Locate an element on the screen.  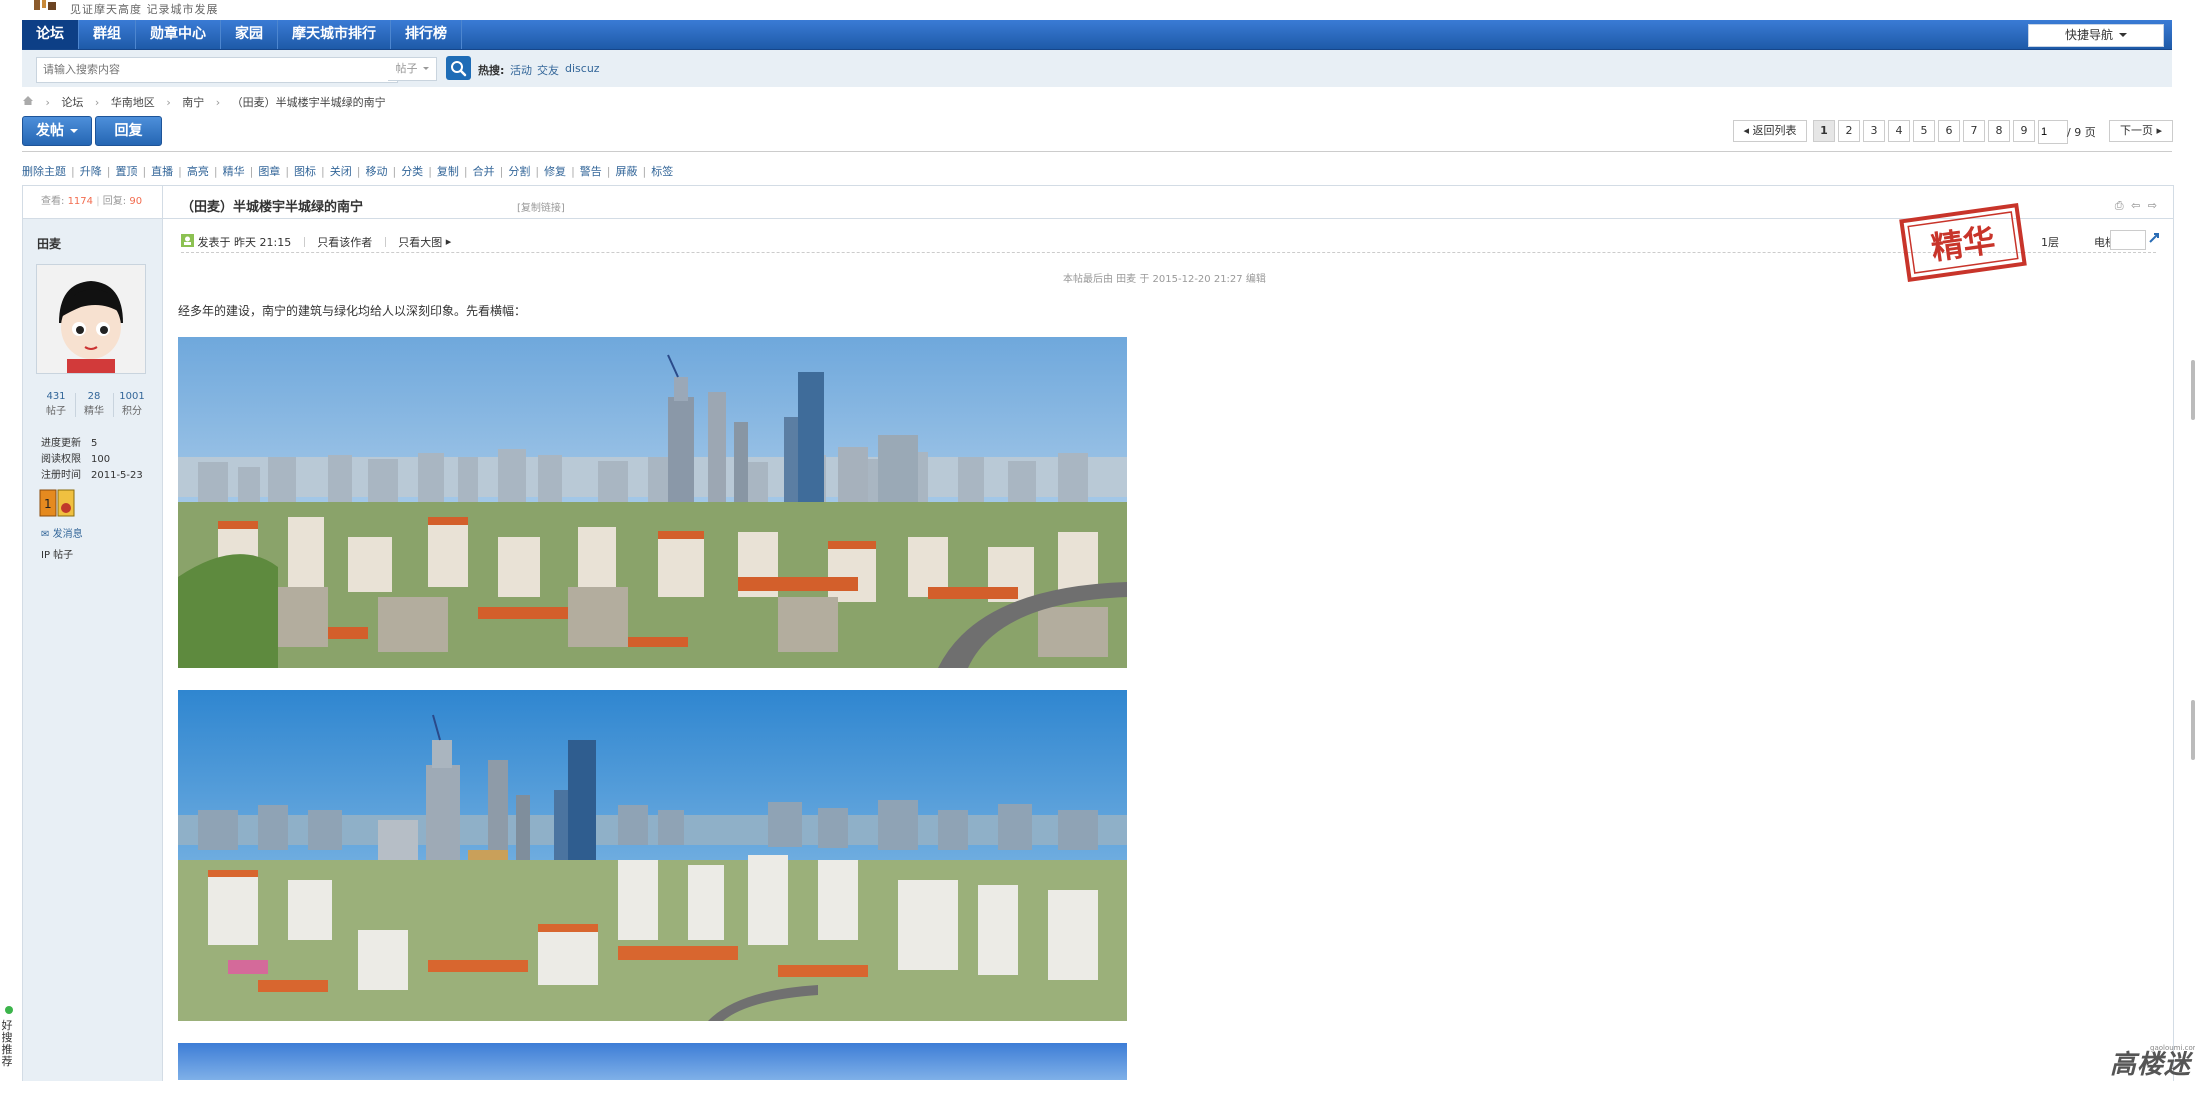
reply-label: 回复 is located at coordinates (128, 131).